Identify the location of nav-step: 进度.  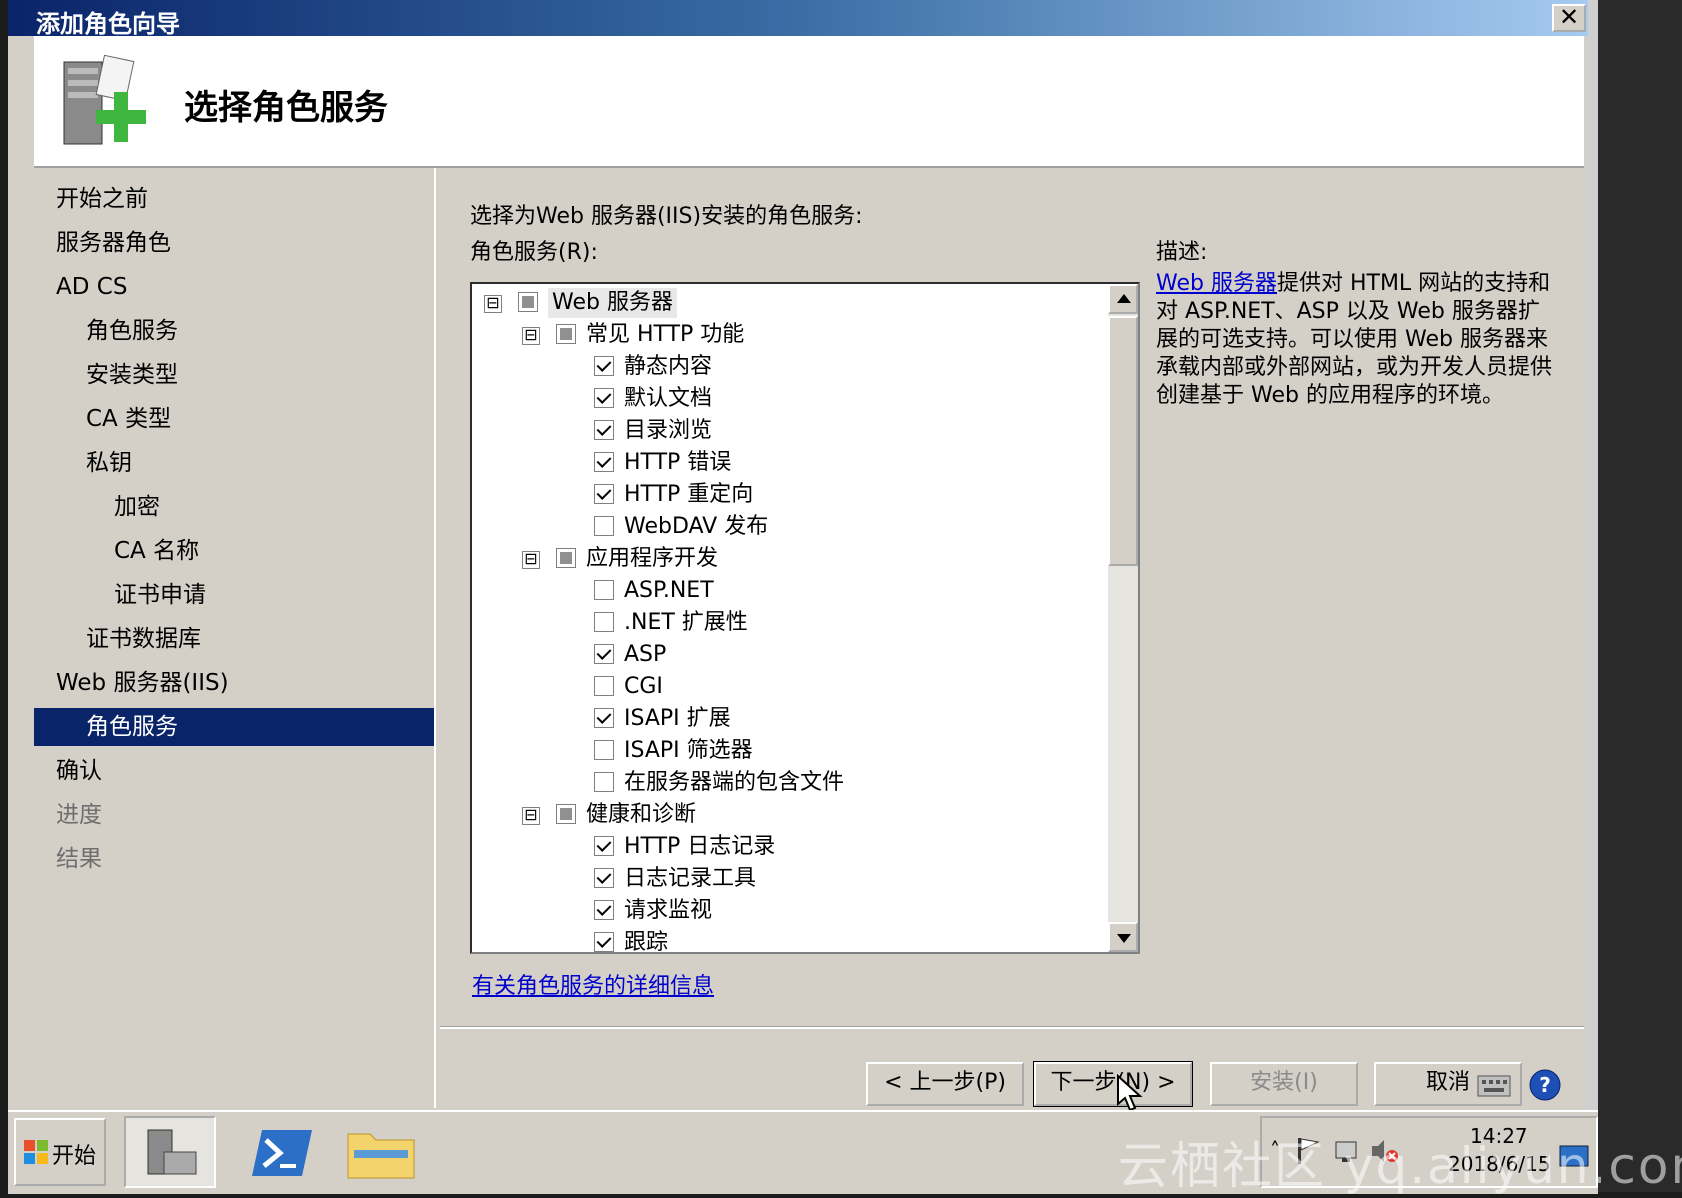
(79, 815).